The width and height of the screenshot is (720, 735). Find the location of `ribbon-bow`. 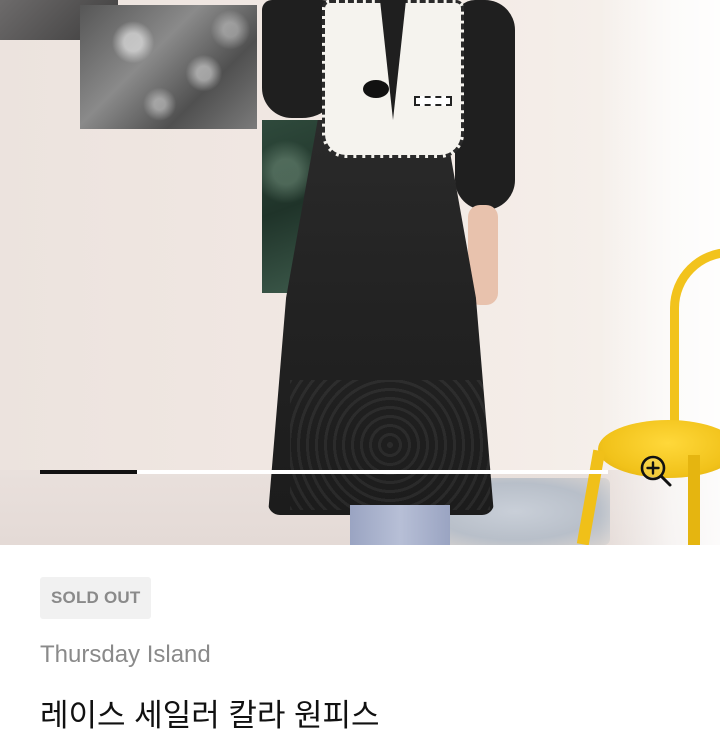

ribbon-bow is located at coordinates (376, 89).